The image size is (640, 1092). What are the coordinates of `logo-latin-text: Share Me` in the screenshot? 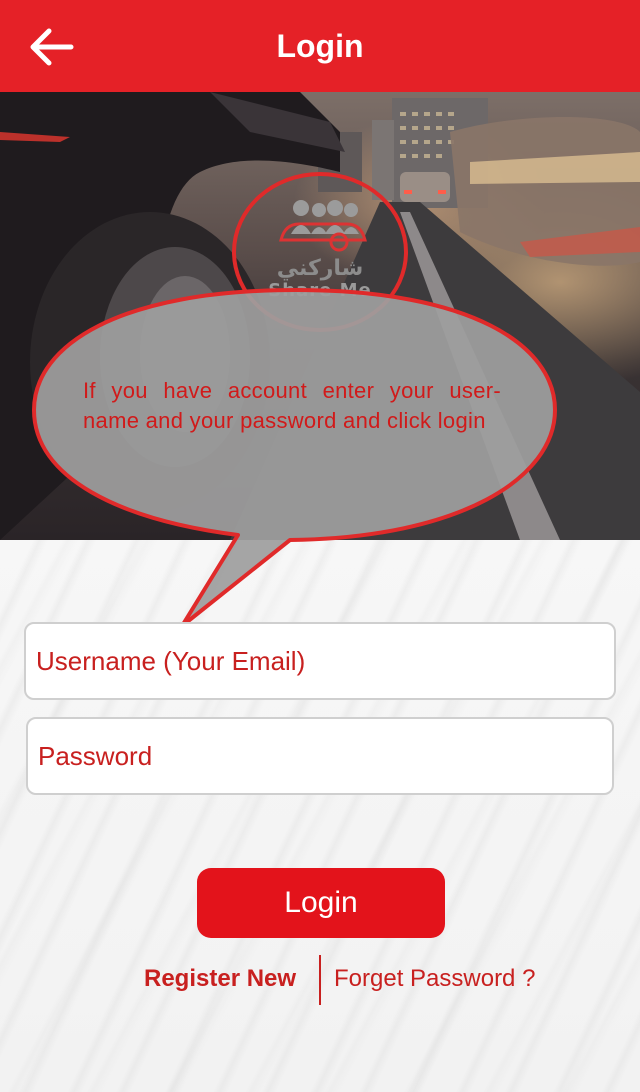 It's located at (320, 290).